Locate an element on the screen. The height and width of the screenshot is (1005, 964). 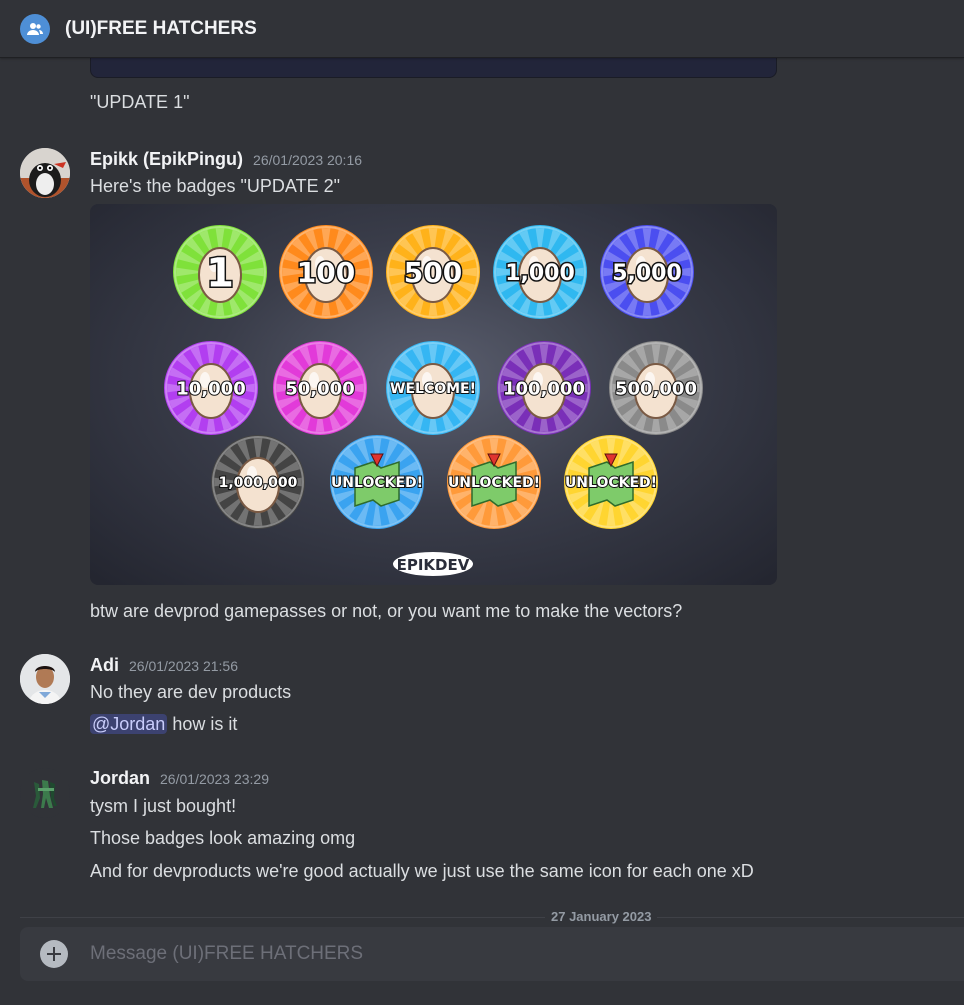
message-text: @Jordan how is it is located at coordinates (163, 724).